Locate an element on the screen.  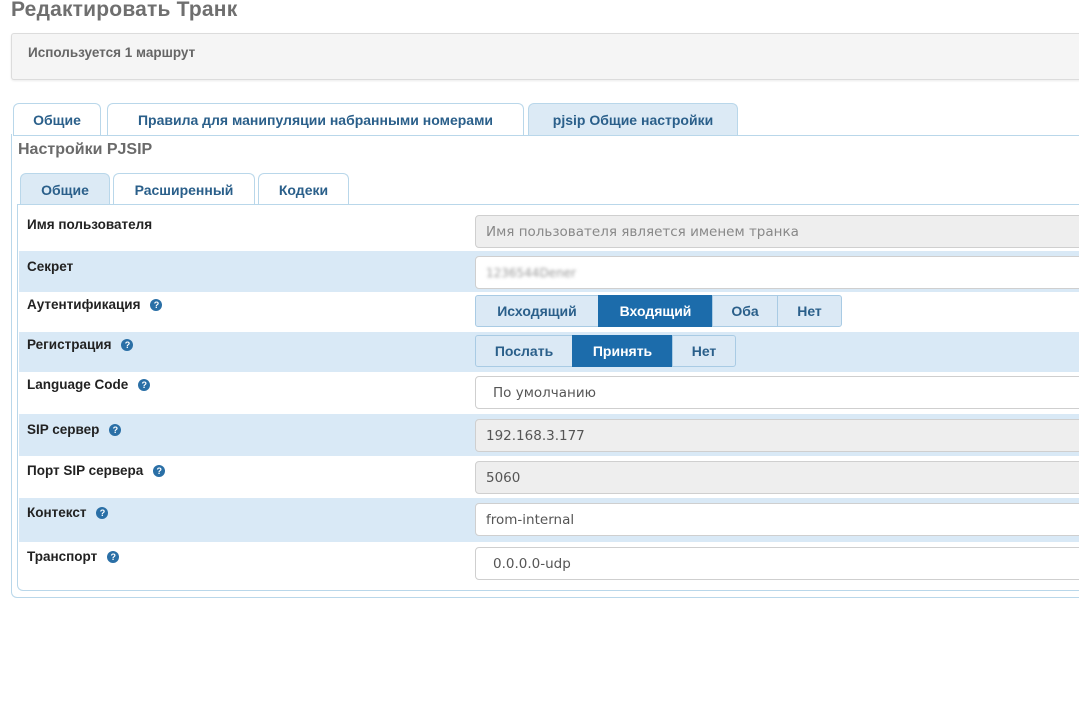
inner-tab-codecs: Кодеки is located at coordinates (303, 189).